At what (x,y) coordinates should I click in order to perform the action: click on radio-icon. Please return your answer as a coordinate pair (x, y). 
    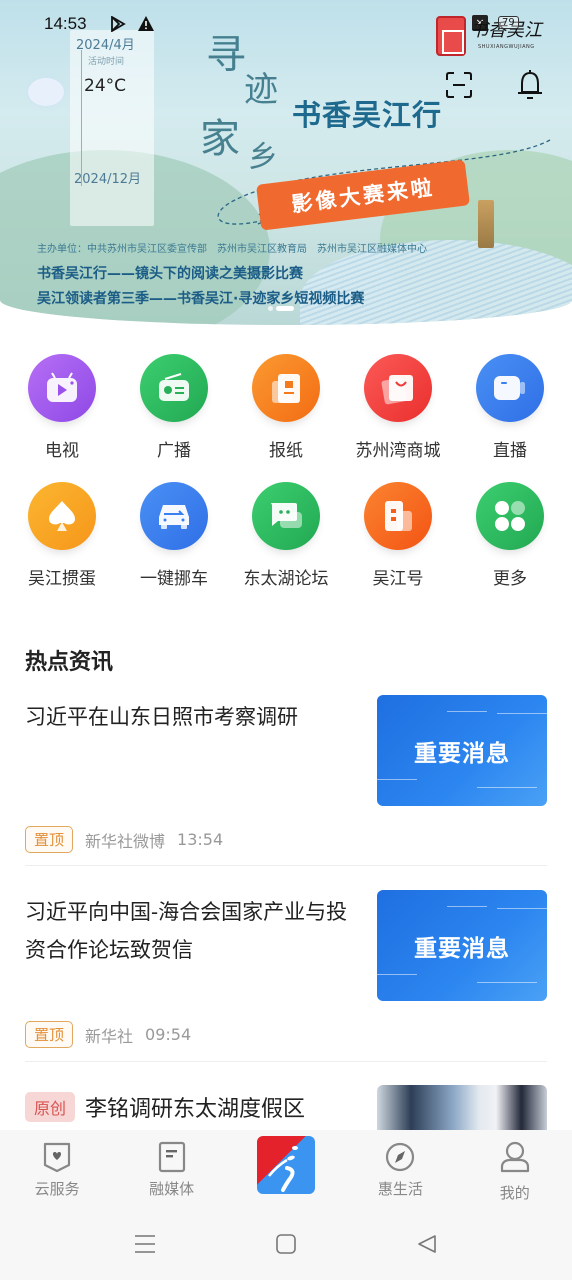
    Looking at the image, I should click on (174, 388).